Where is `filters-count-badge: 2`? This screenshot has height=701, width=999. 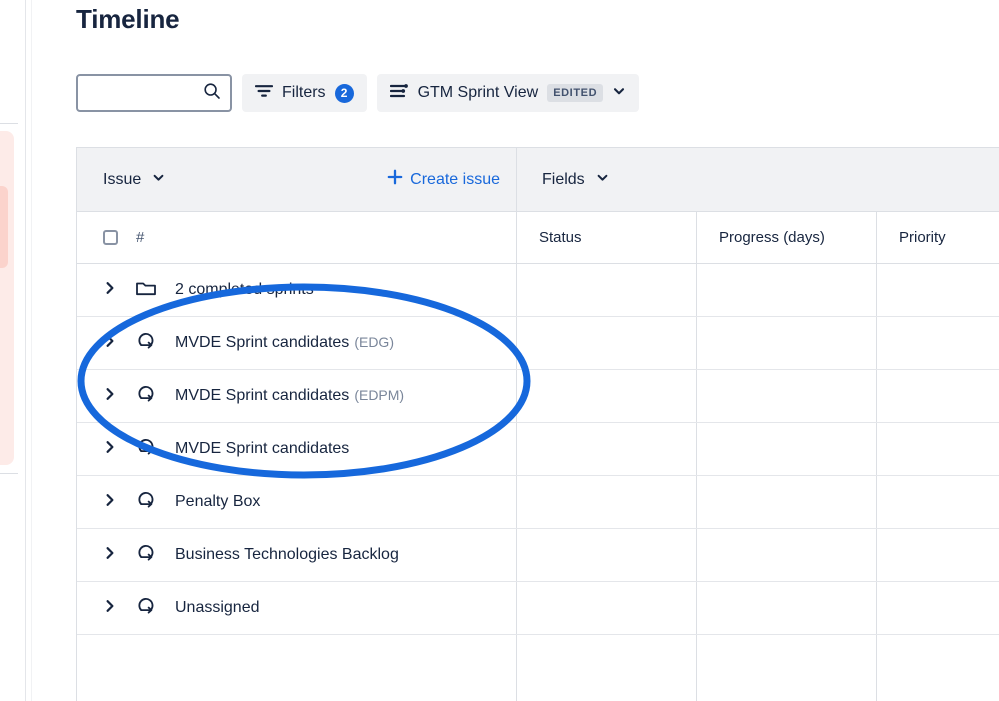
filters-count-badge: 2 is located at coordinates (344, 93).